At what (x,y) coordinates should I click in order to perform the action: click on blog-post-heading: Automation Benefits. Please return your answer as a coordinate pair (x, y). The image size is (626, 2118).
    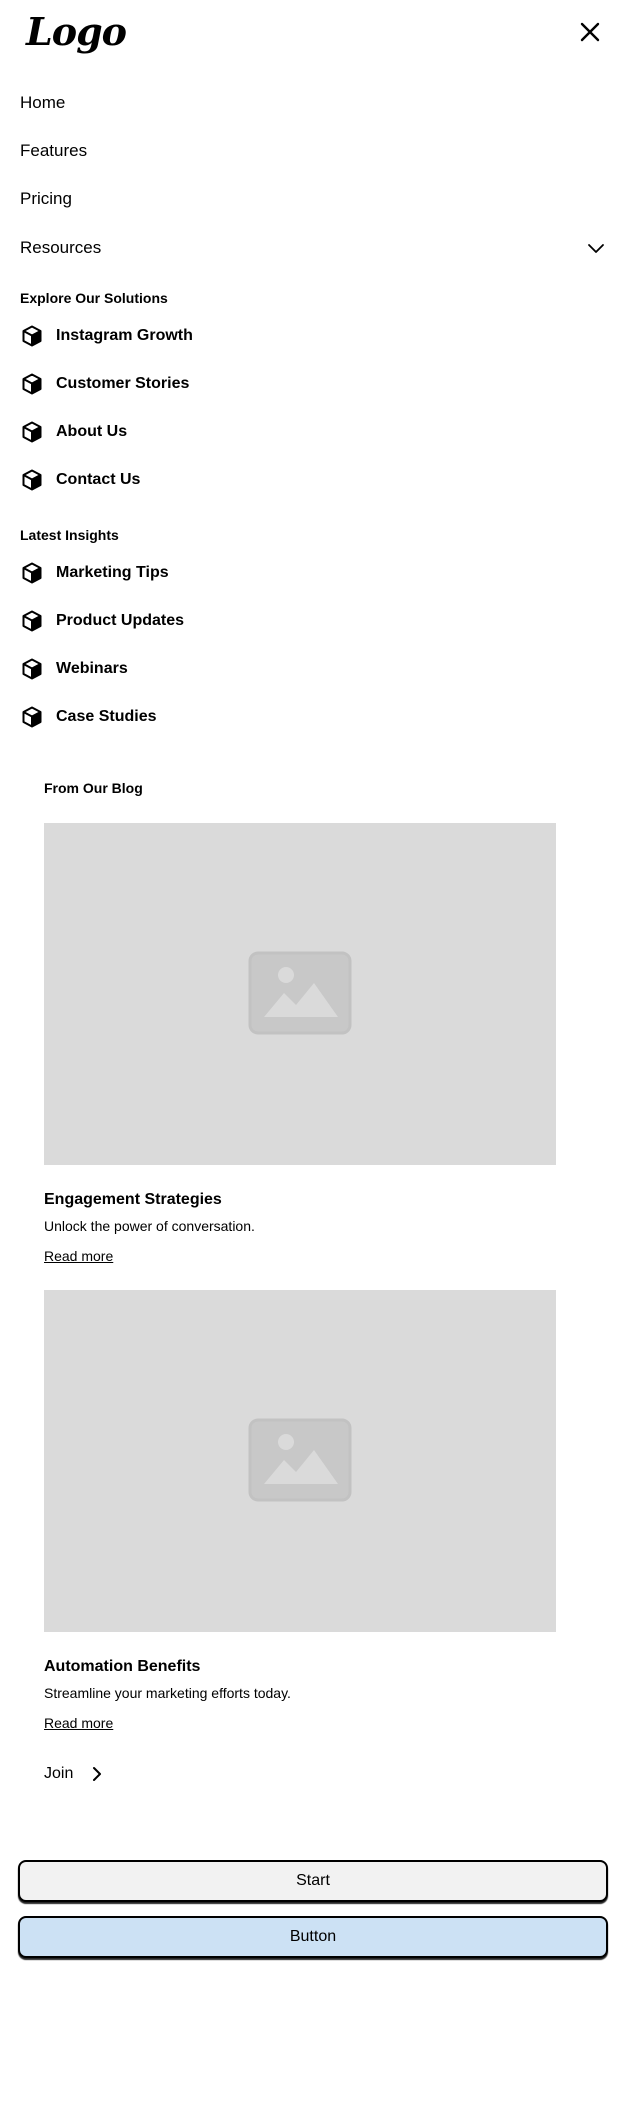
    Looking at the image, I should click on (122, 1667).